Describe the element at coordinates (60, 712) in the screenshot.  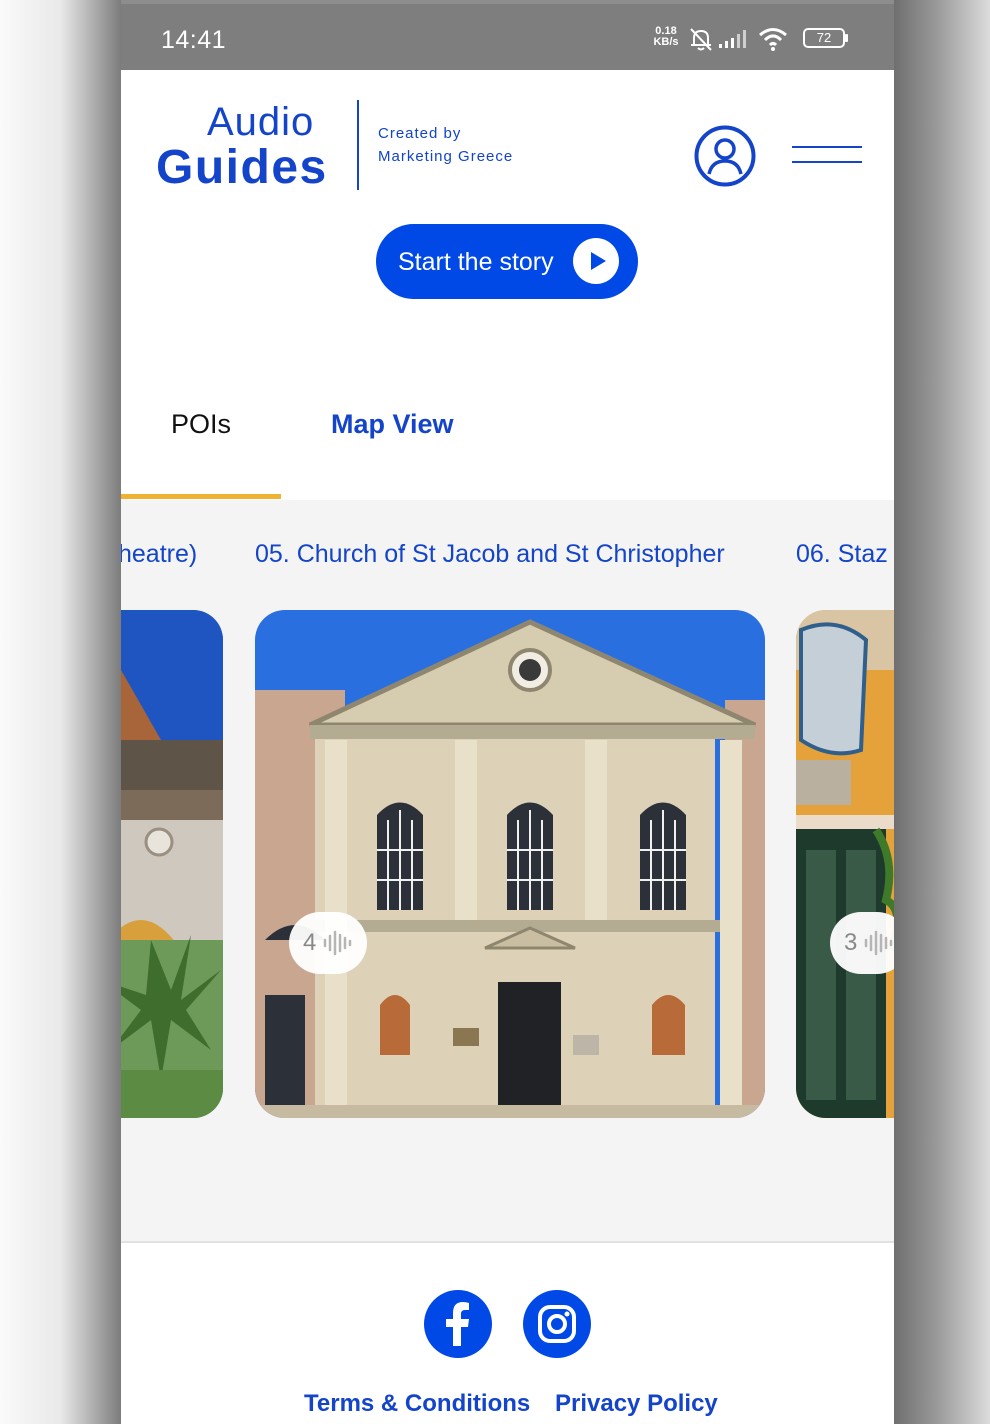
I see `backdrop-left` at that location.